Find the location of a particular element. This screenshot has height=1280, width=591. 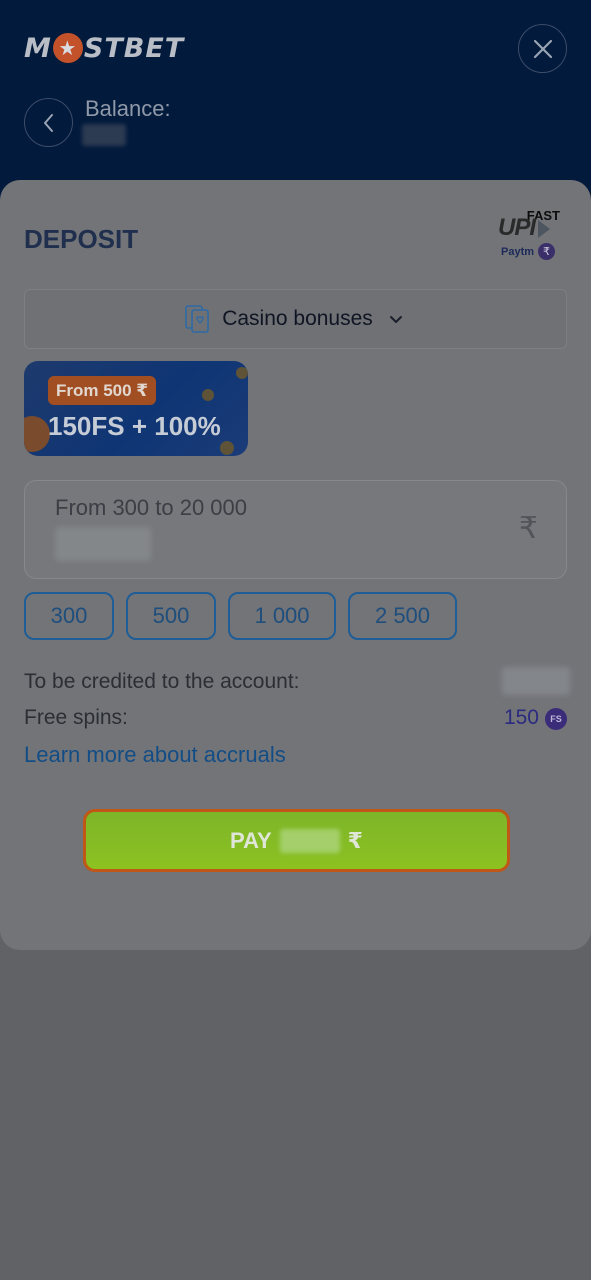

upi-arrow-icon is located at coordinates (544, 229).